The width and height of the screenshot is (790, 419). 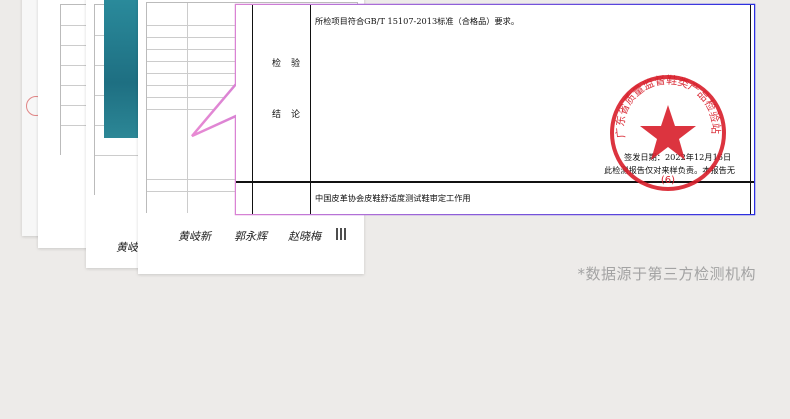 I want to click on conclusion-text: 所检项目符合GB/T 15107-2013标准（合格品）要求。, so click(x=417, y=21).